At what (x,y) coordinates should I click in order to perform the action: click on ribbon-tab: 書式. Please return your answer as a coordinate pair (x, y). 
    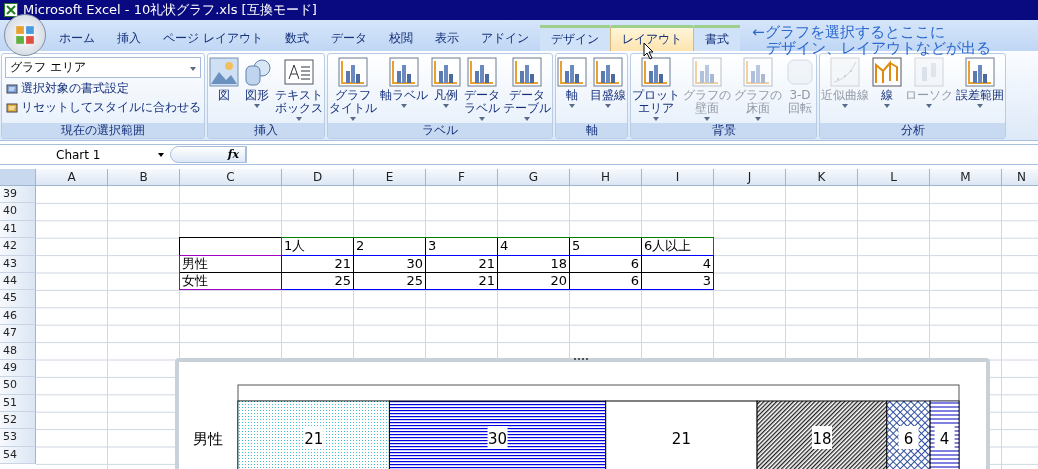
    Looking at the image, I should click on (716, 38).